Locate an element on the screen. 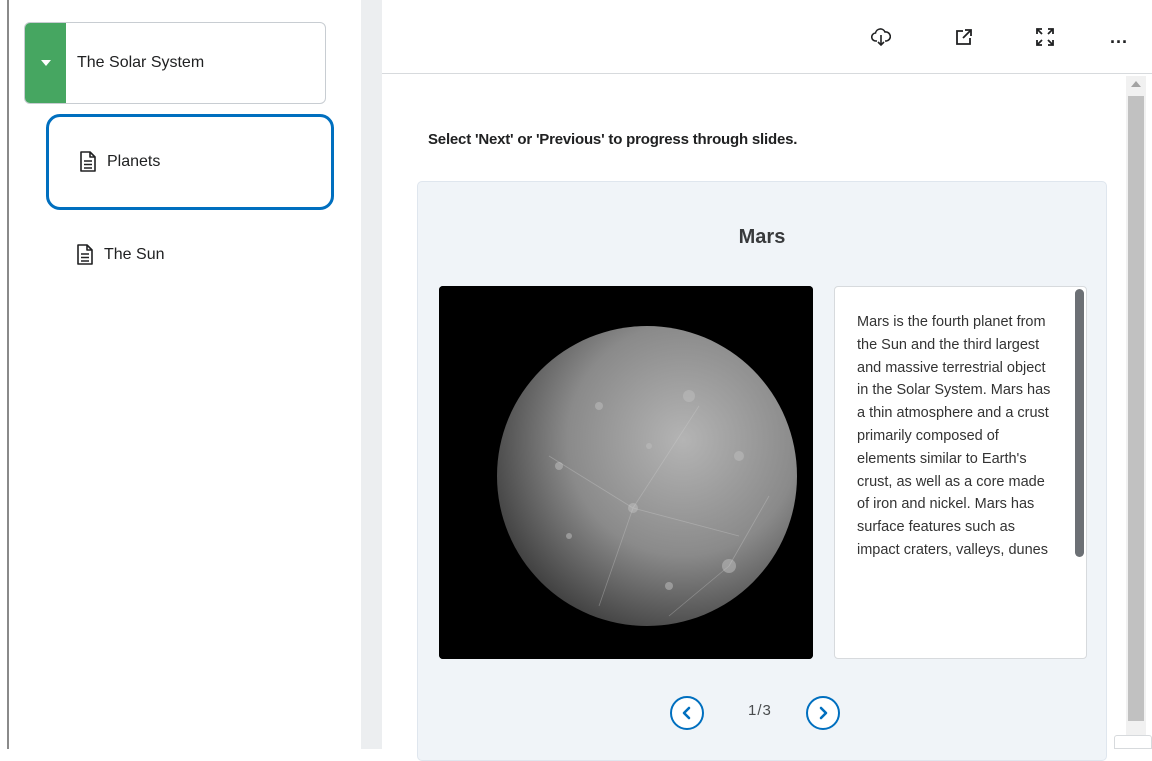  previous-slide-button is located at coordinates (687, 713).